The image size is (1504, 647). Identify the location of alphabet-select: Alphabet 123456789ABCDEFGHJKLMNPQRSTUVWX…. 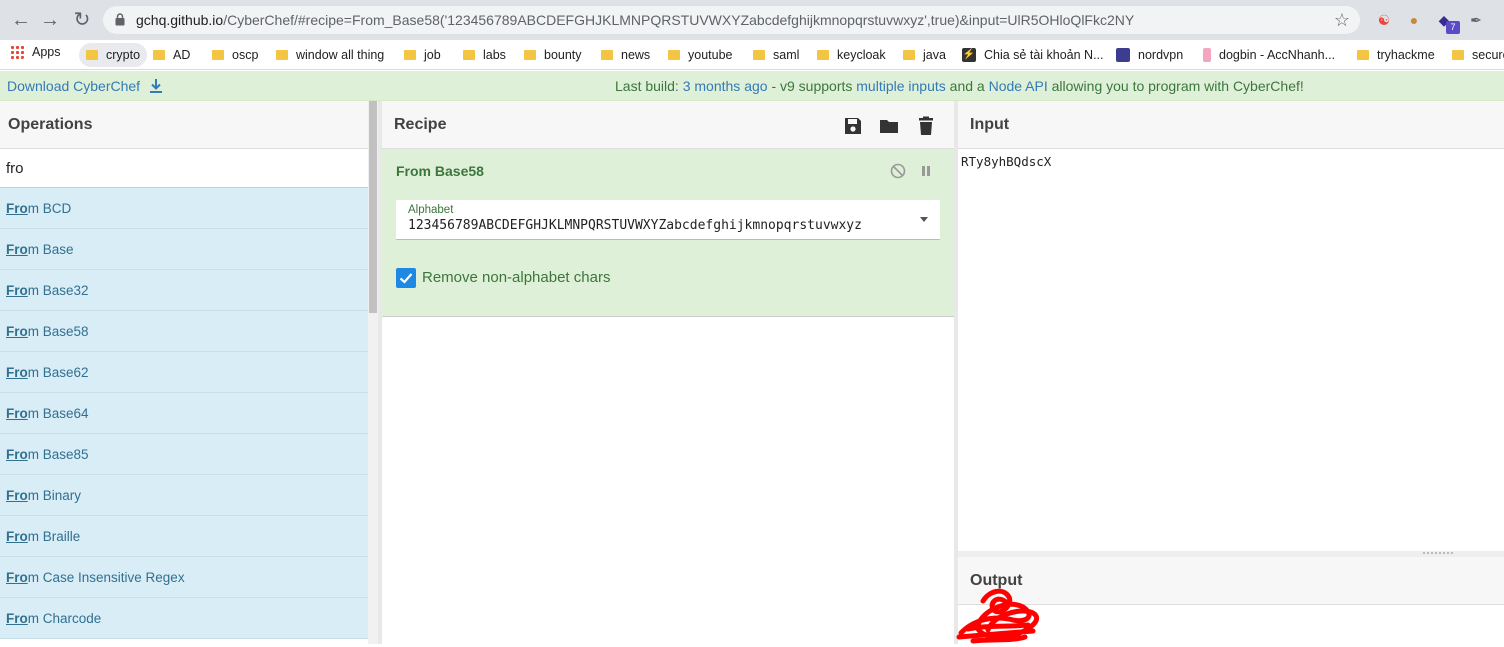
(668, 220).